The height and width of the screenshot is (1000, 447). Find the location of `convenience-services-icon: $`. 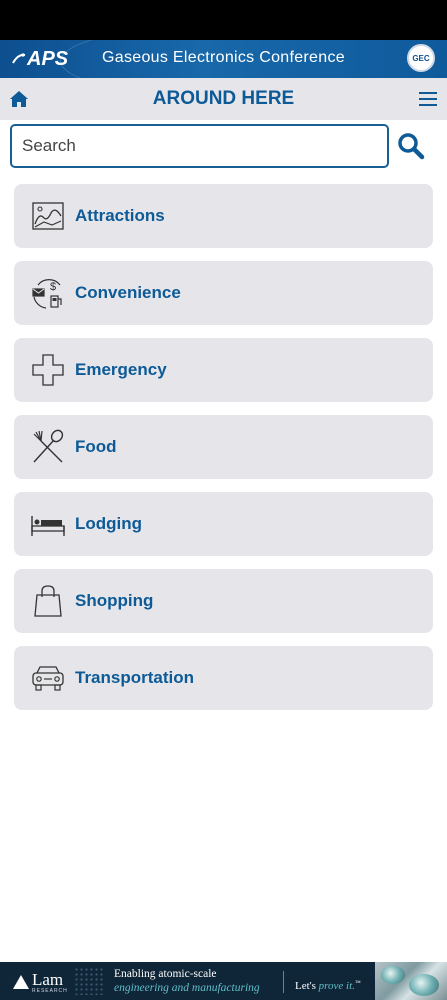

convenience-services-icon: $ is located at coordinates (47, 294).